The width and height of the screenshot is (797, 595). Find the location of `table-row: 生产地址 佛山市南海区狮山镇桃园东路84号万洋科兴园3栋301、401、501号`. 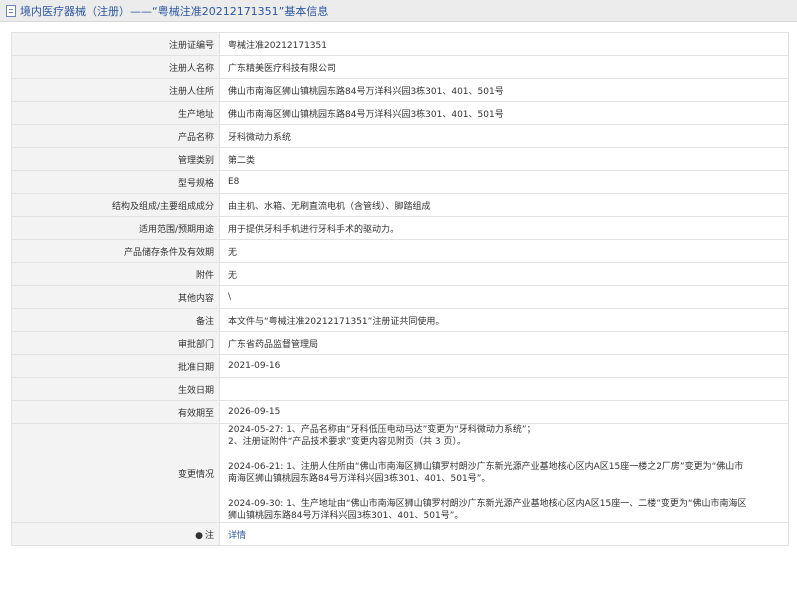

table-row: 生产地址 佛山市南海区狮山镇桃园东路84号万洋科兴园3栋301、401、501号 is located at coordinates (400, 113).